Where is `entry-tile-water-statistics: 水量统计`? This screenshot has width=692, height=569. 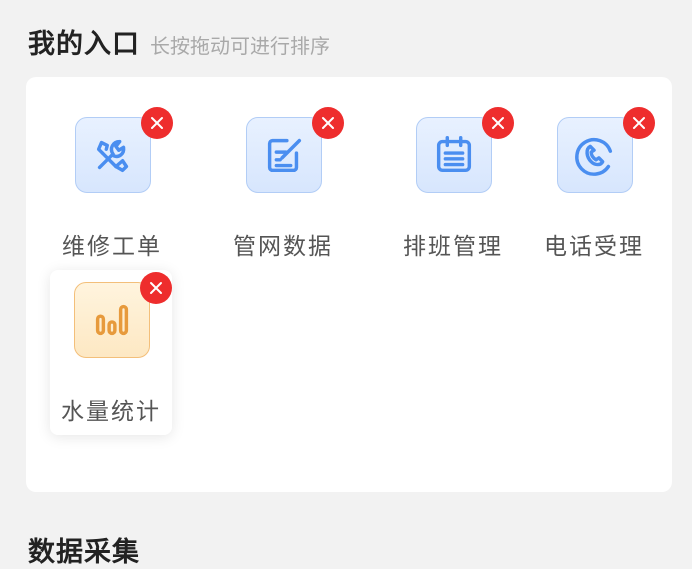 entry-tile-water-statistics: 水量统计 is located at coordinates (111, 352).